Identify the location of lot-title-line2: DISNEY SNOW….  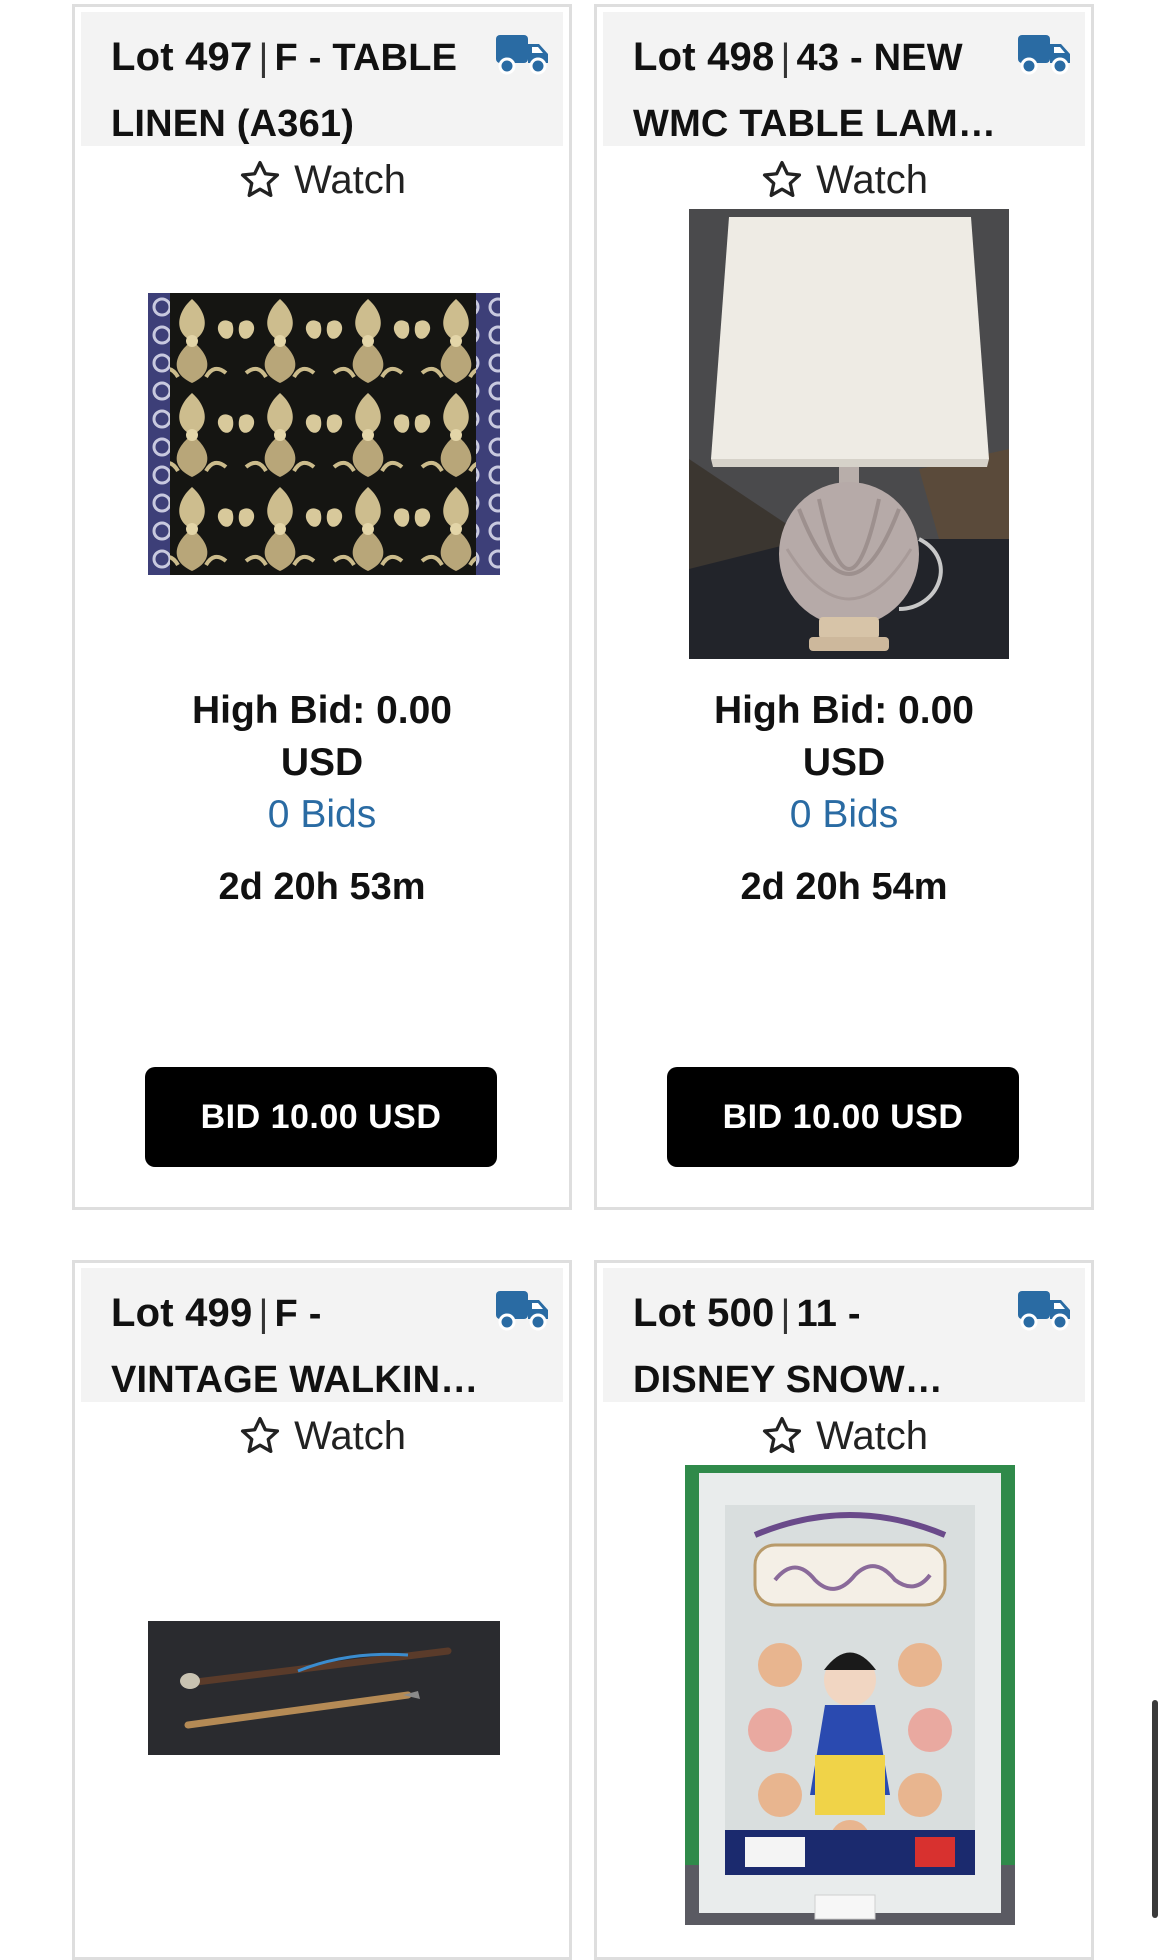
(788, 1380).